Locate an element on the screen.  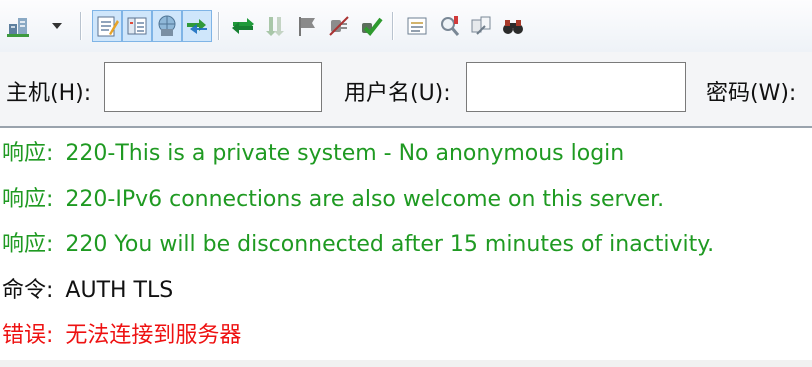
disconnect-button is located at coordinates (339, 26).